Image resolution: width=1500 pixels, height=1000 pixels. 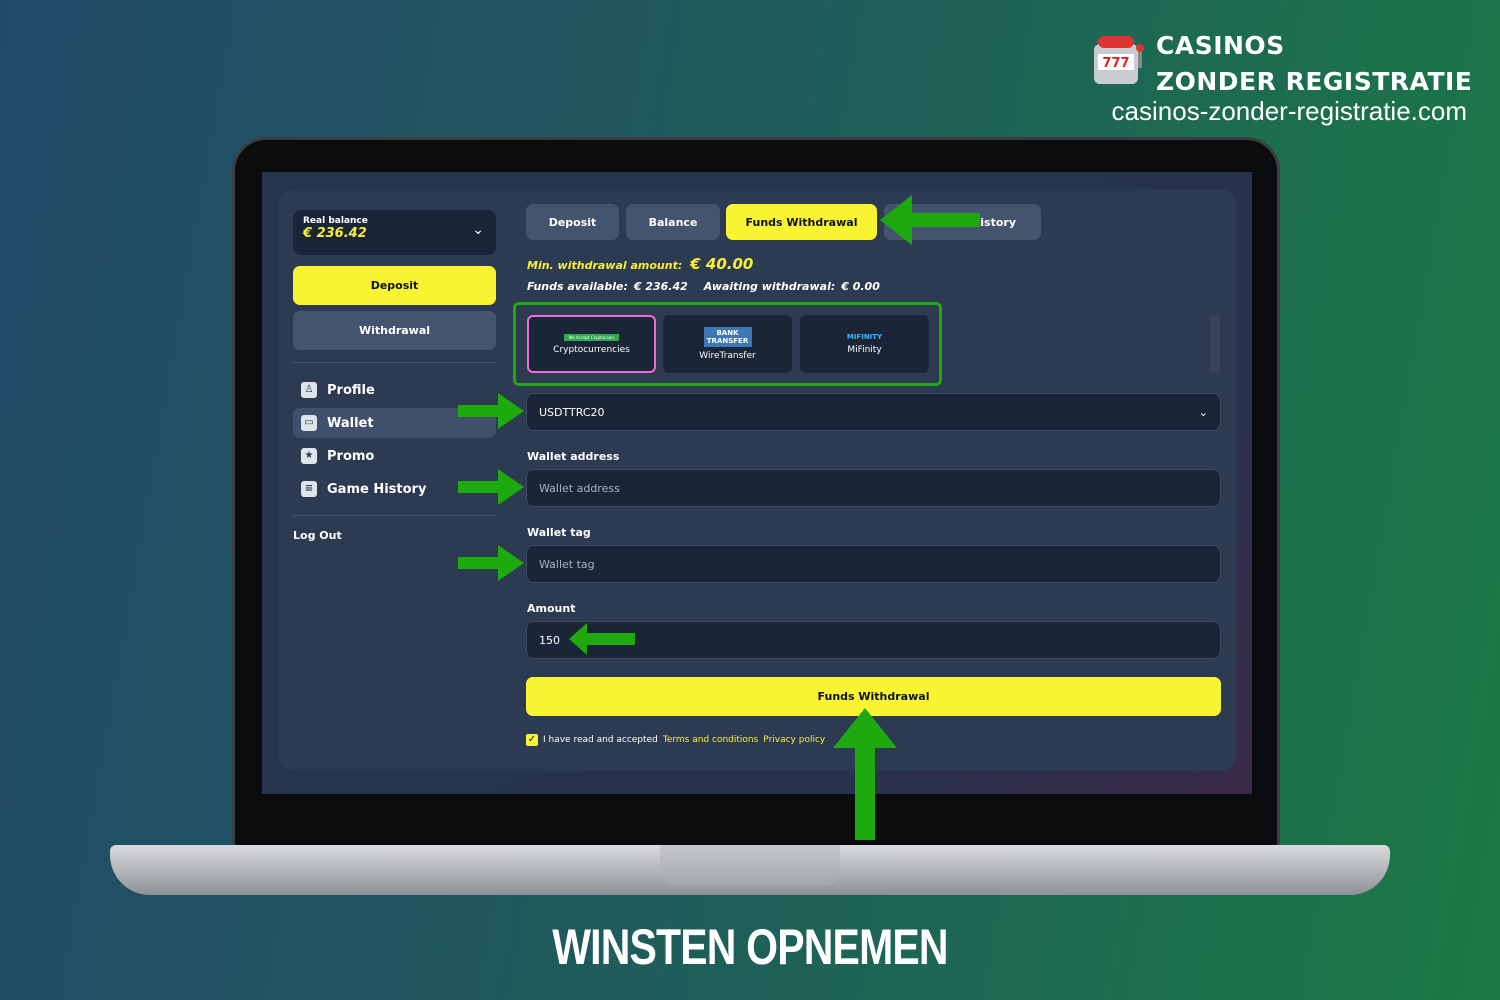 I want to click on game-history-icon: ≡, so click(x=309, y=489).